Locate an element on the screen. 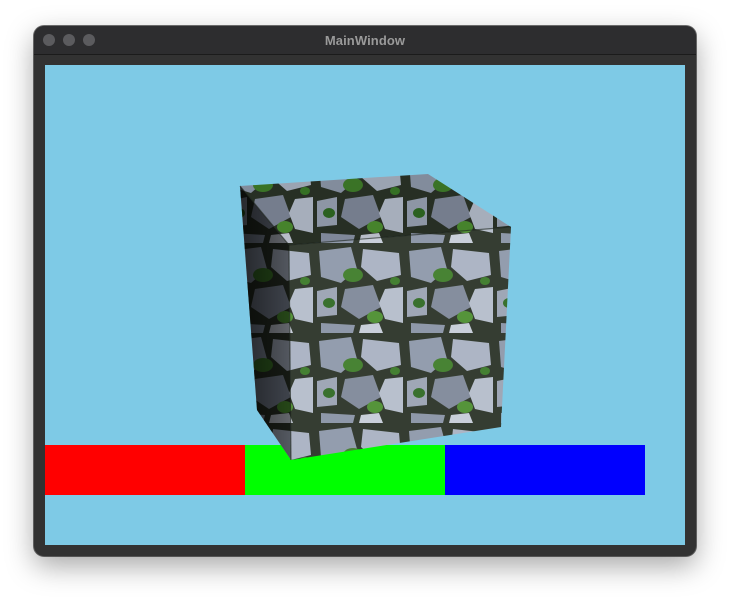 This screenshot has height=598, width=730. window-title: MainWindow is located at coordinates (365, 40).